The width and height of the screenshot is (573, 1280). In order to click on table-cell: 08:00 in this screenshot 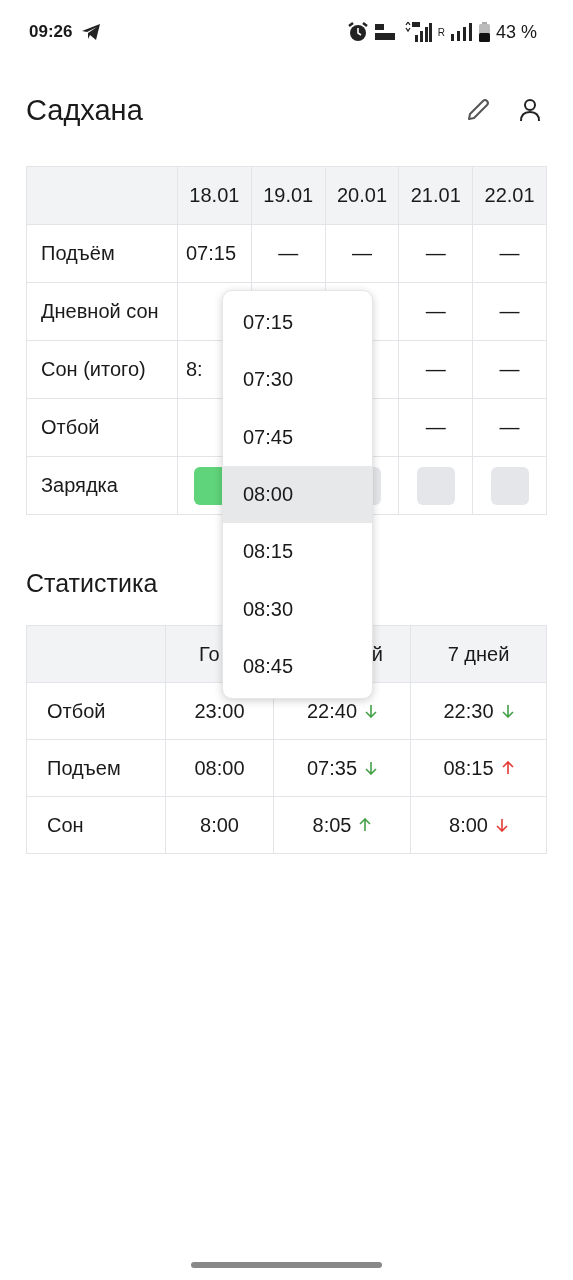, I will do `click(219, 768)`.